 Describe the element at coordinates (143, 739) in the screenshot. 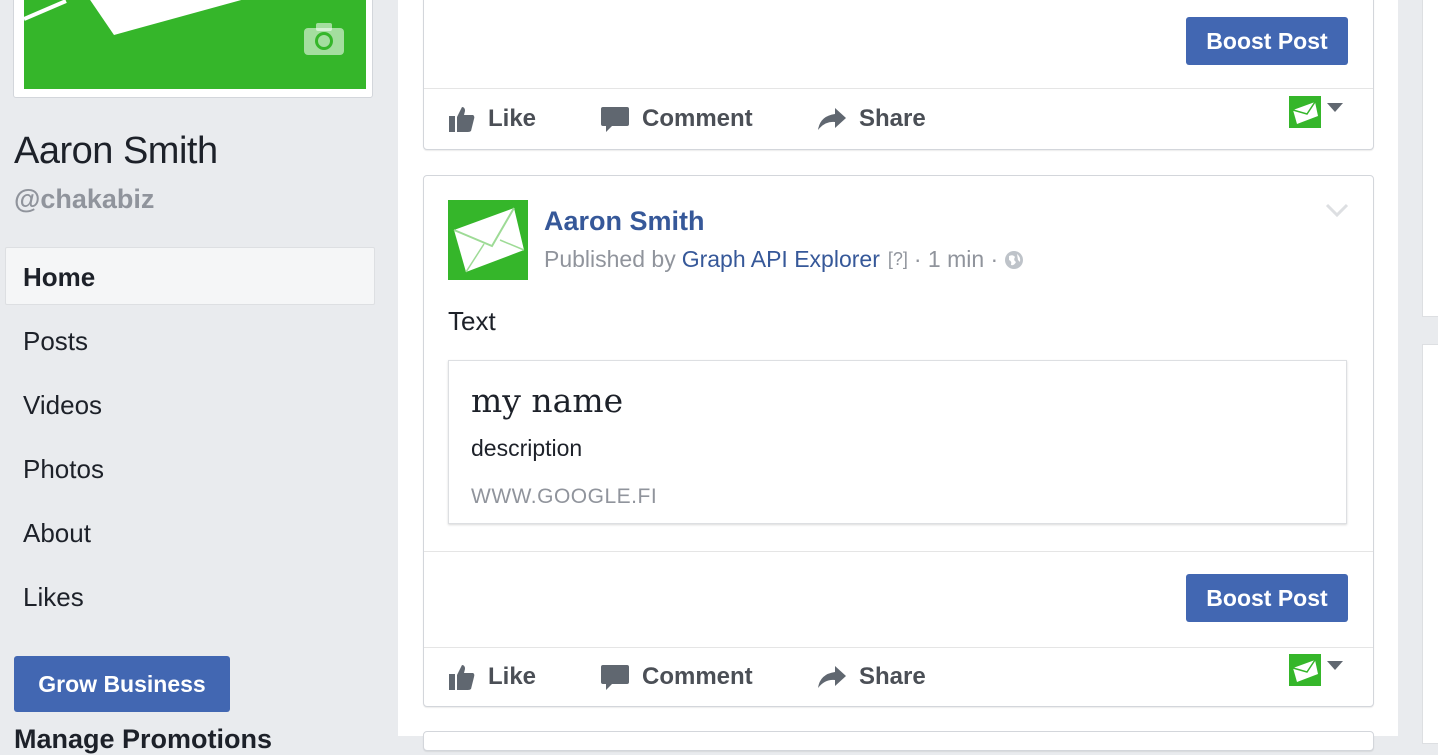

I see `manage-promotions-link: Manage Promotions` at that location.